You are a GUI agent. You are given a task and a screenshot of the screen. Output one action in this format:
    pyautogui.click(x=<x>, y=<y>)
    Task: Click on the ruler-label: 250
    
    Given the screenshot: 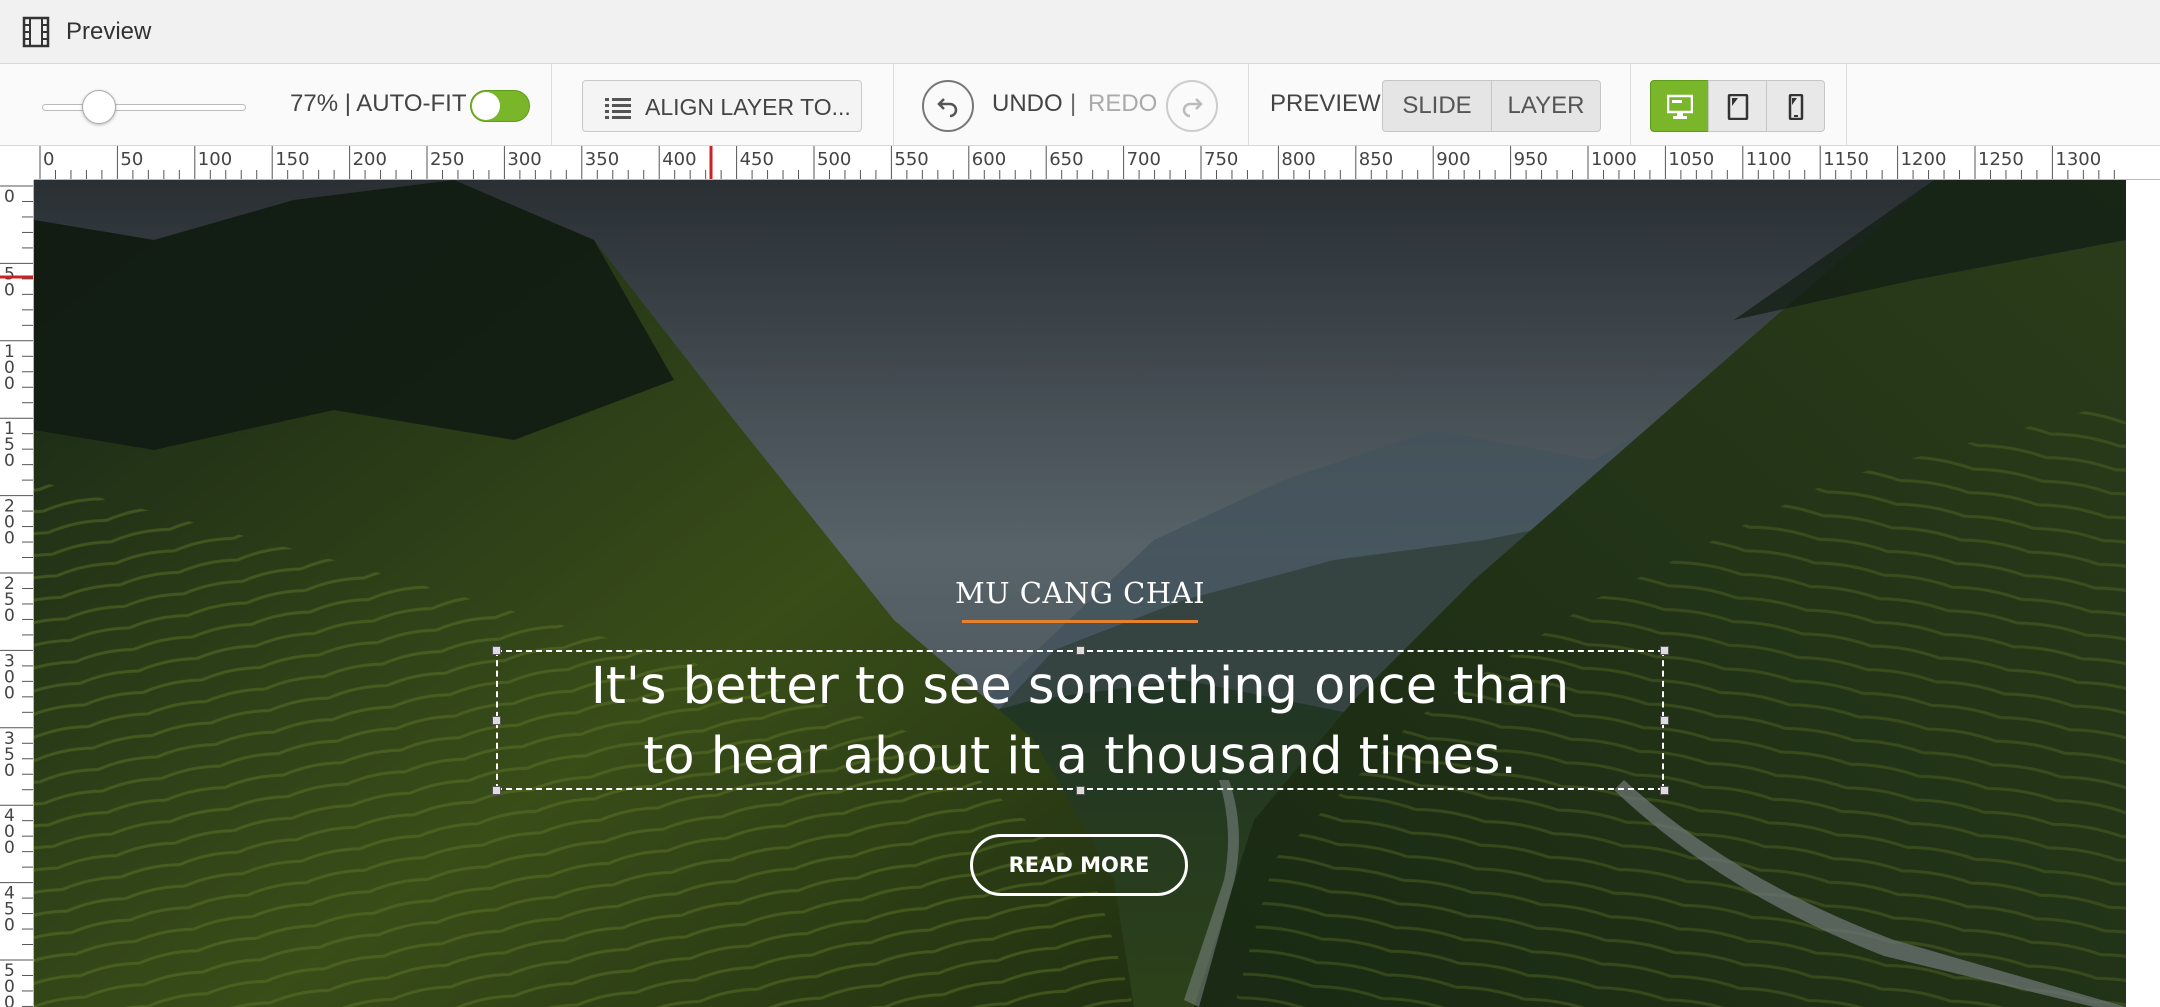 What is the action you would take?
    pyautogui.click(x=447, y=159)
    